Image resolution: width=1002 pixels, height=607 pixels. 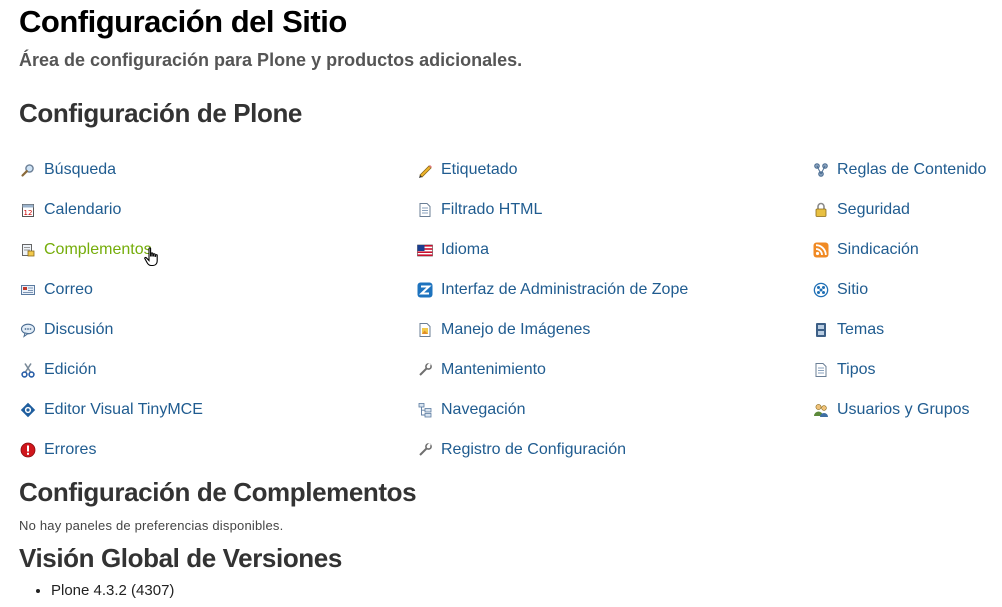 I want to click on config-item-navegacion: Navegación, so click(x=552, y=410).